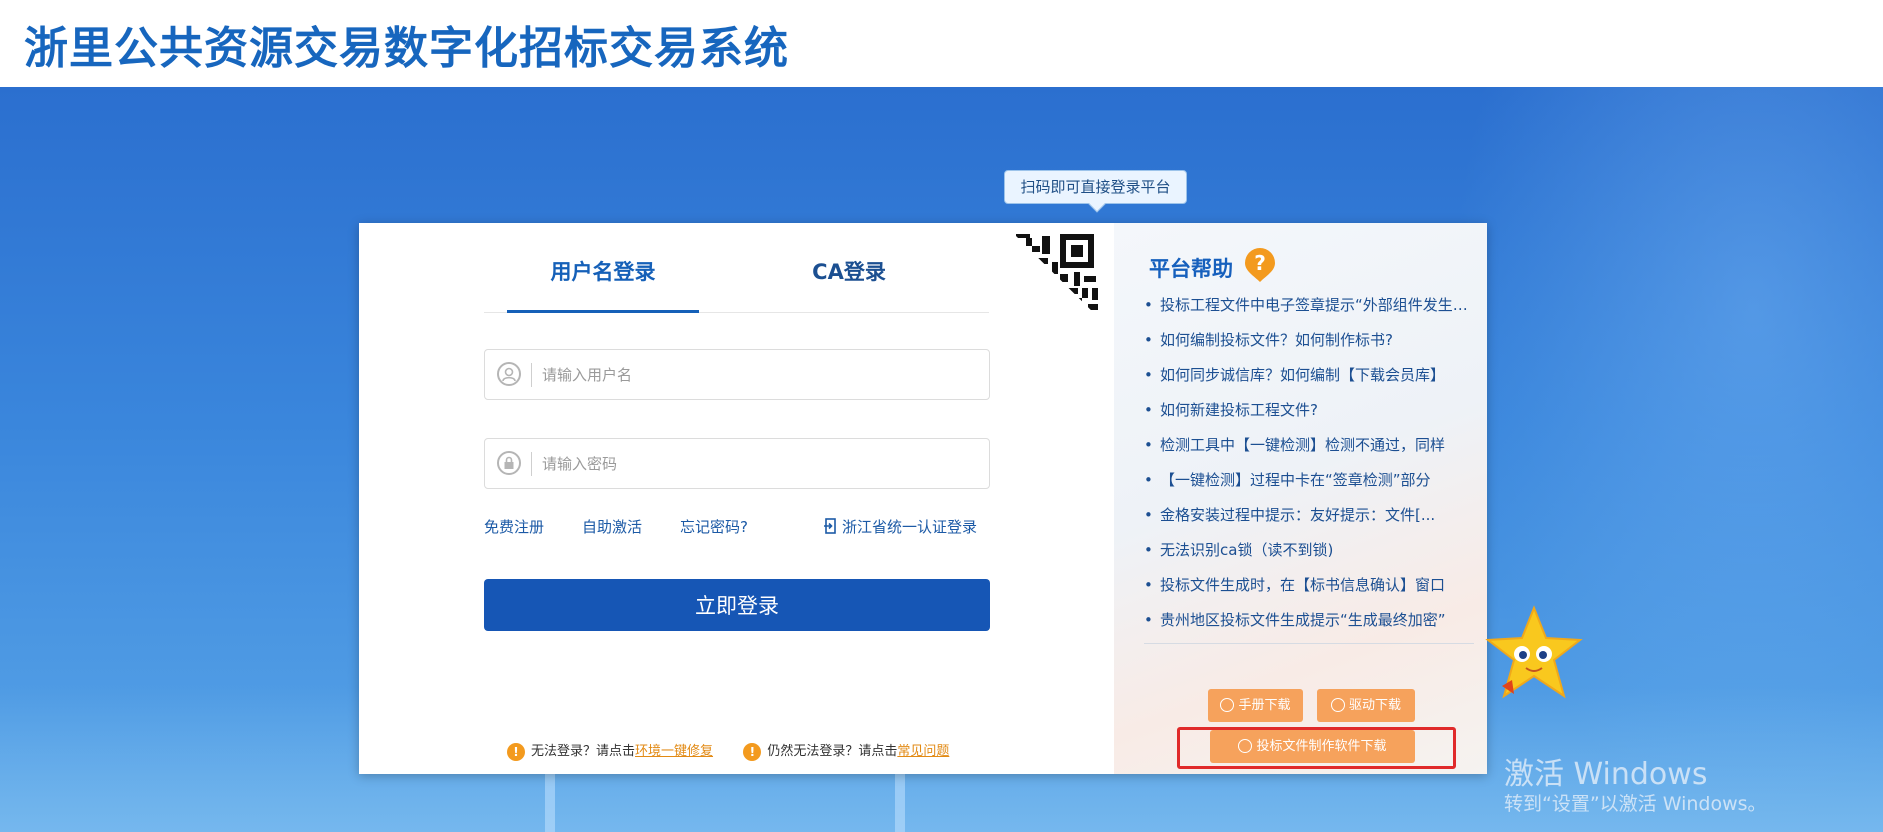 This screenshot has height=832, width=1883. I want to click on driver-download-button: 驱动下载, so click(1366, 705).